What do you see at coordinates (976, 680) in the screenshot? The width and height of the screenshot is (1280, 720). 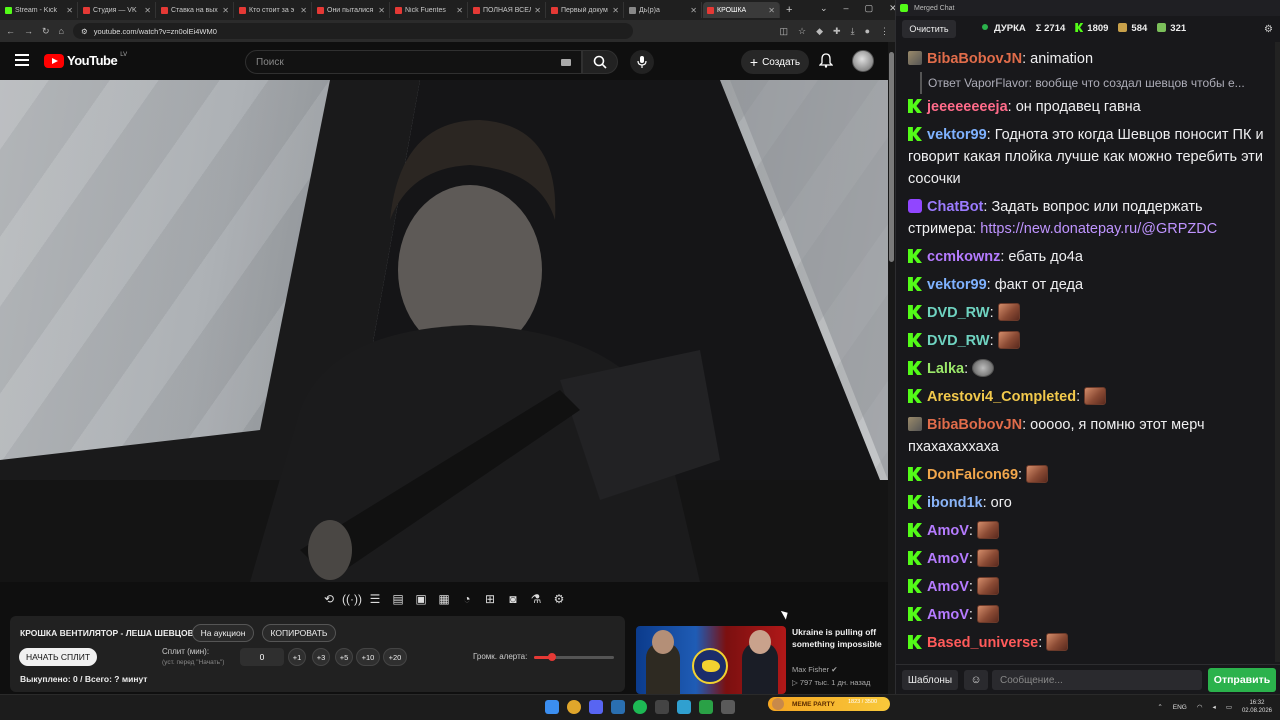 I see `emoji-button: ☺` at bounding box center [976, 680].